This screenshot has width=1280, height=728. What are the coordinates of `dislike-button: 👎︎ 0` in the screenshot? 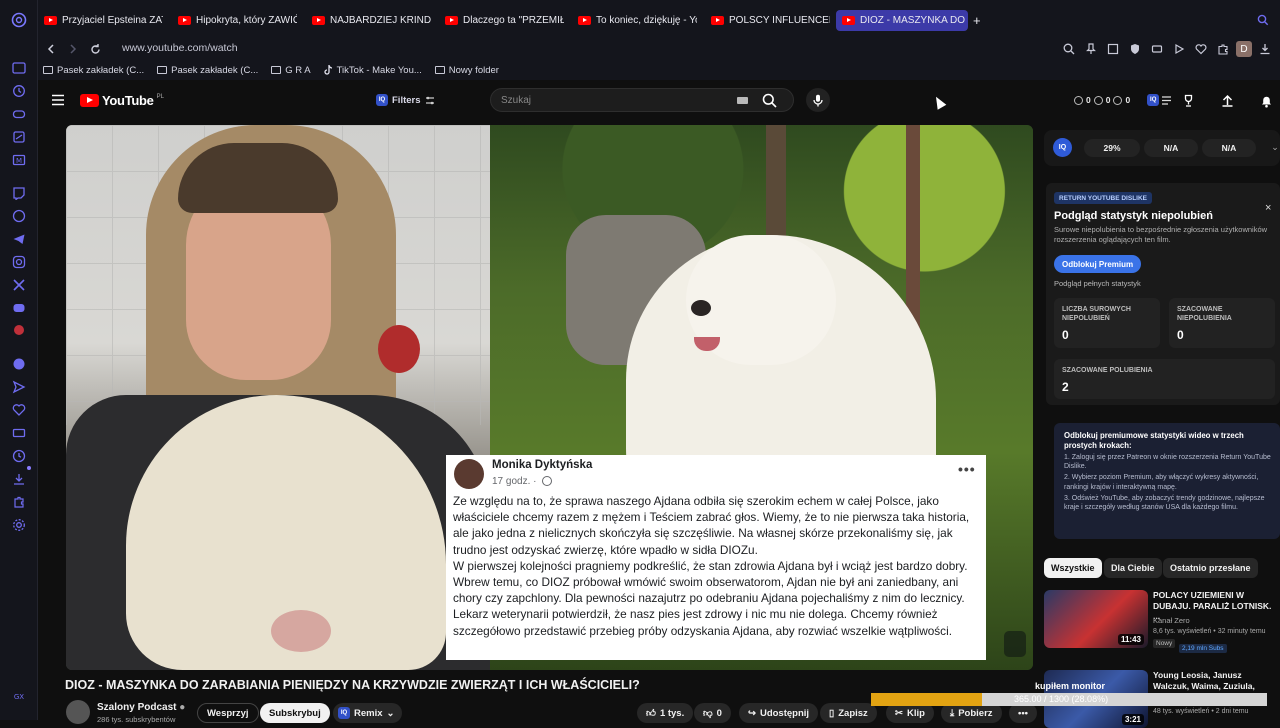 It's located at (712, 713).